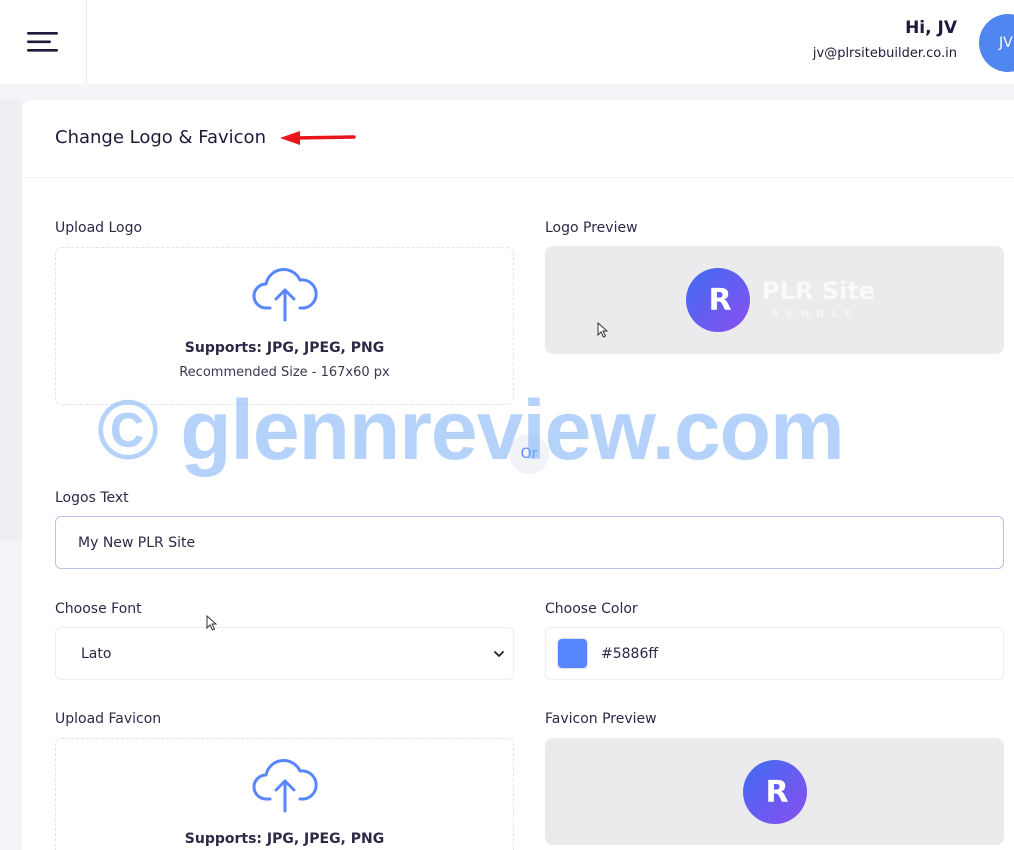 This screenshot has width=1014, height=850. What do you see at coordinates (884, 53) in the screenshot?
I see `user-email: jv@plrsitebuilder.co.in` at bounding box center [884, 53].